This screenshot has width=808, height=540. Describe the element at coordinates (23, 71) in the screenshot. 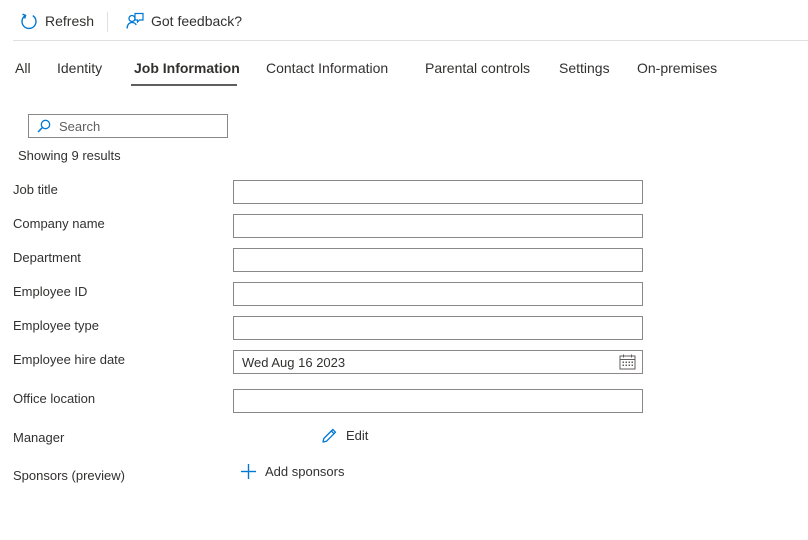

I see `tab-all: All` at that location.